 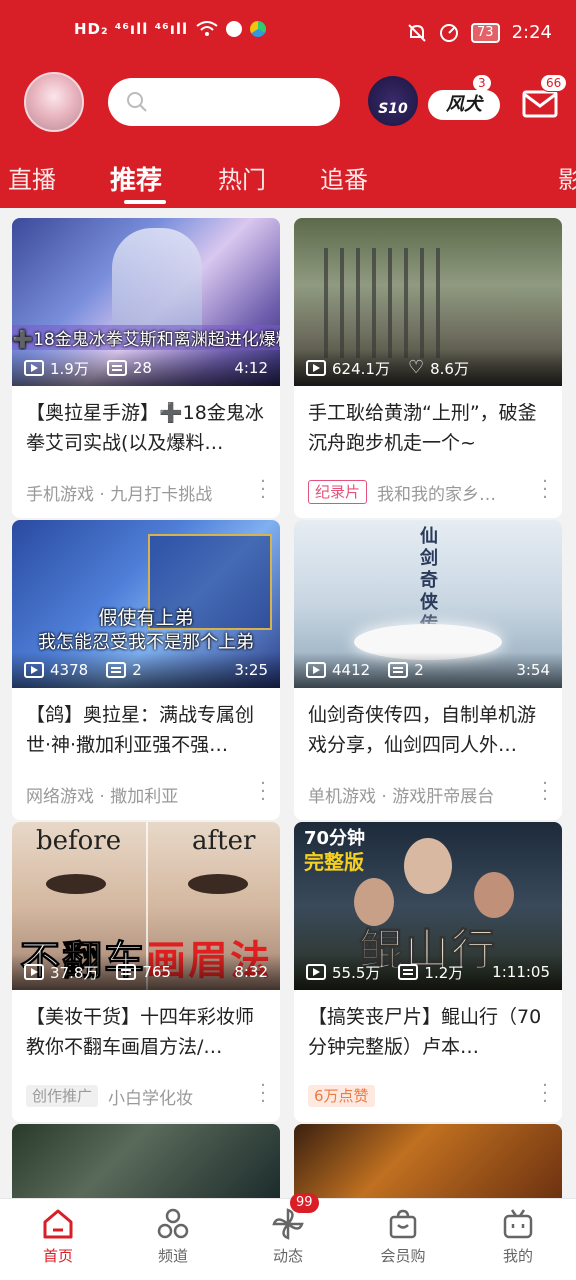 What do you see at coordinates (288, 1229) in the screenshot?
I see `nav-dynamics: 动态 99` at bounding box center [288, 1229].